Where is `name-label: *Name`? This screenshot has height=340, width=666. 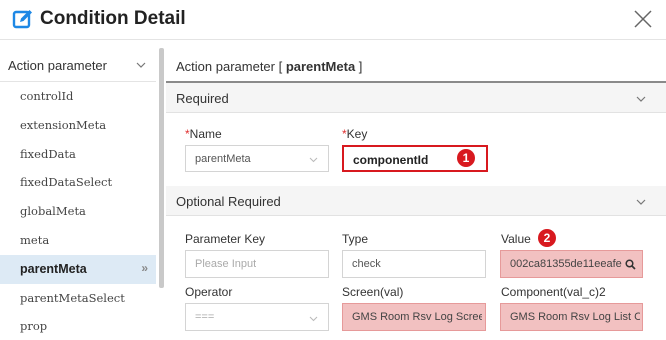
name-label: *Name is located at coordinates (203, 134).